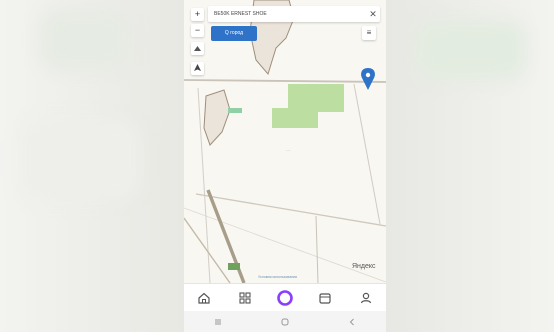 The image size is (554, 332). I want to click on nav-home, so click(204, 298).